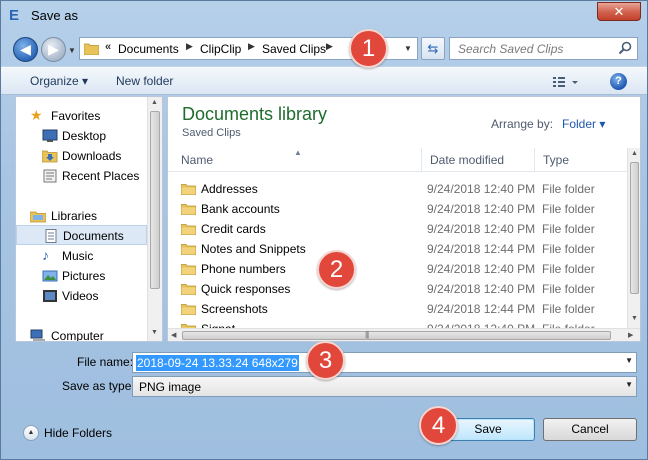 This screenshot has height=460, width=648. What do you see at coordinates (105, 362) in the screenshot?
I see `file-name-label: File name:` at bounding box center [105, 362].